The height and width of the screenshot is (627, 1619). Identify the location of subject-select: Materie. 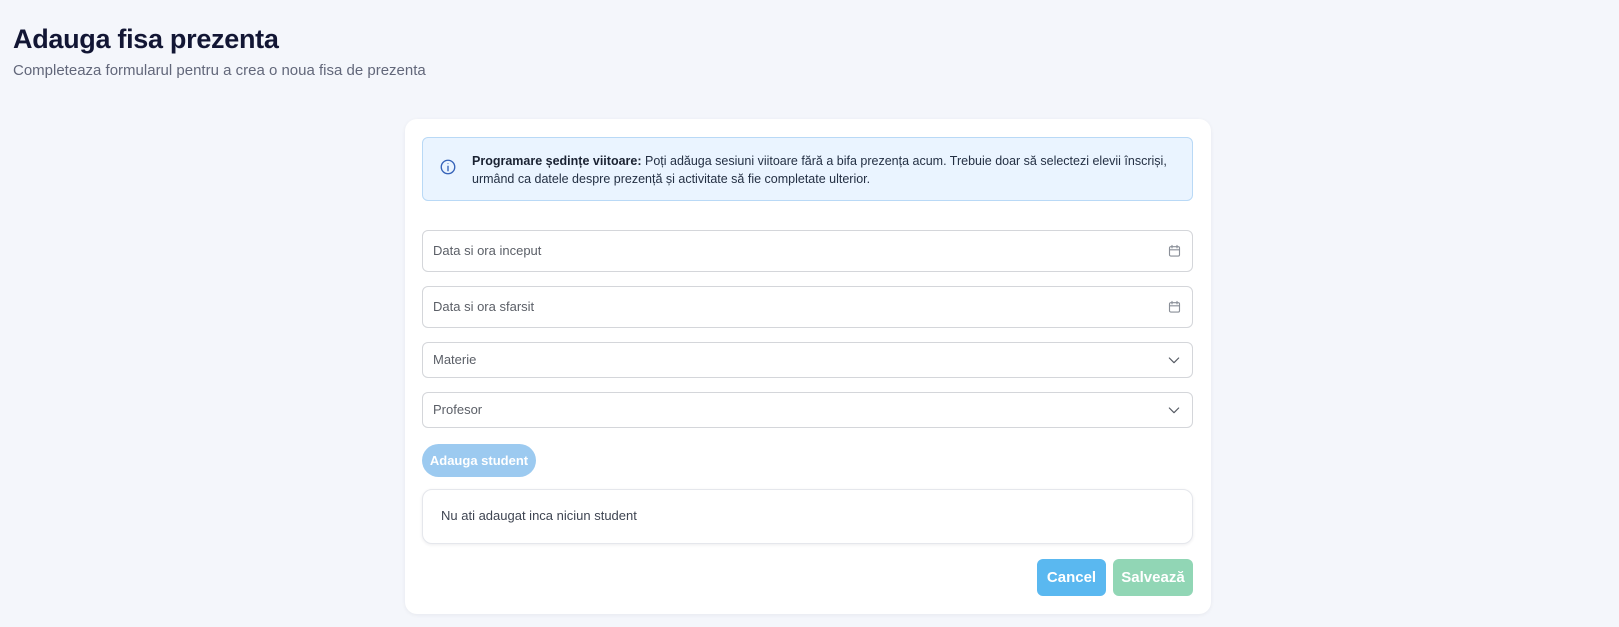
(807, 360).